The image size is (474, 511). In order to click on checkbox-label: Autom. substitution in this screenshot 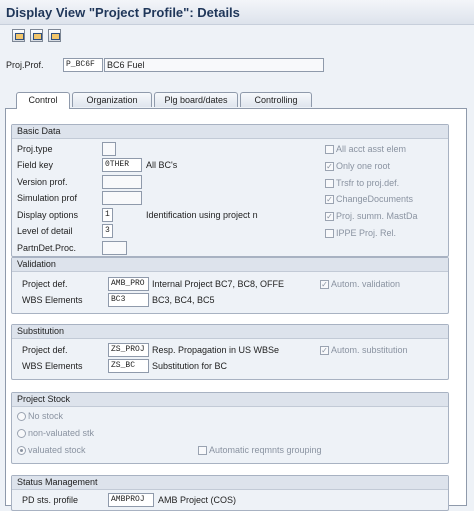, I will do `click(369, 350)`.